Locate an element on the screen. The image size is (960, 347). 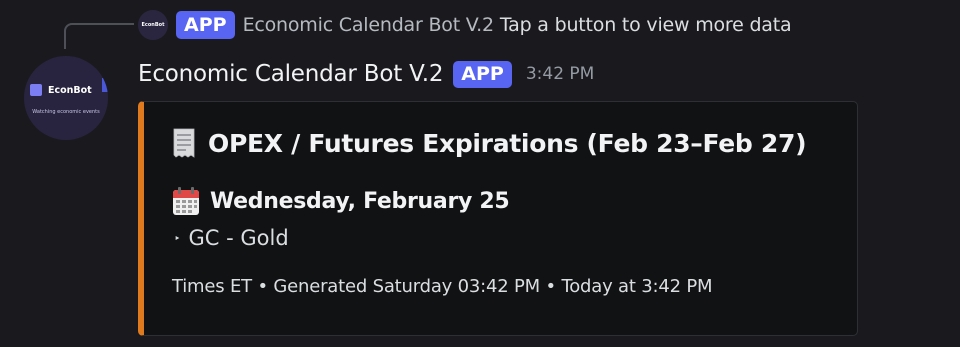
calendar-icon is located at coordinates (186, 201).